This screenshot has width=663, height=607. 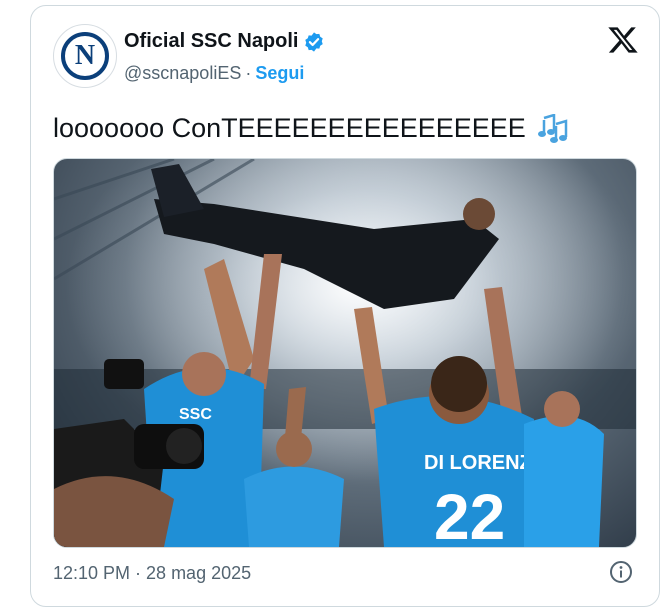 What do you see at coordinates (623, 40) in the screenshot?
I see `x-logo-icon` at bounding box center [623, 40].